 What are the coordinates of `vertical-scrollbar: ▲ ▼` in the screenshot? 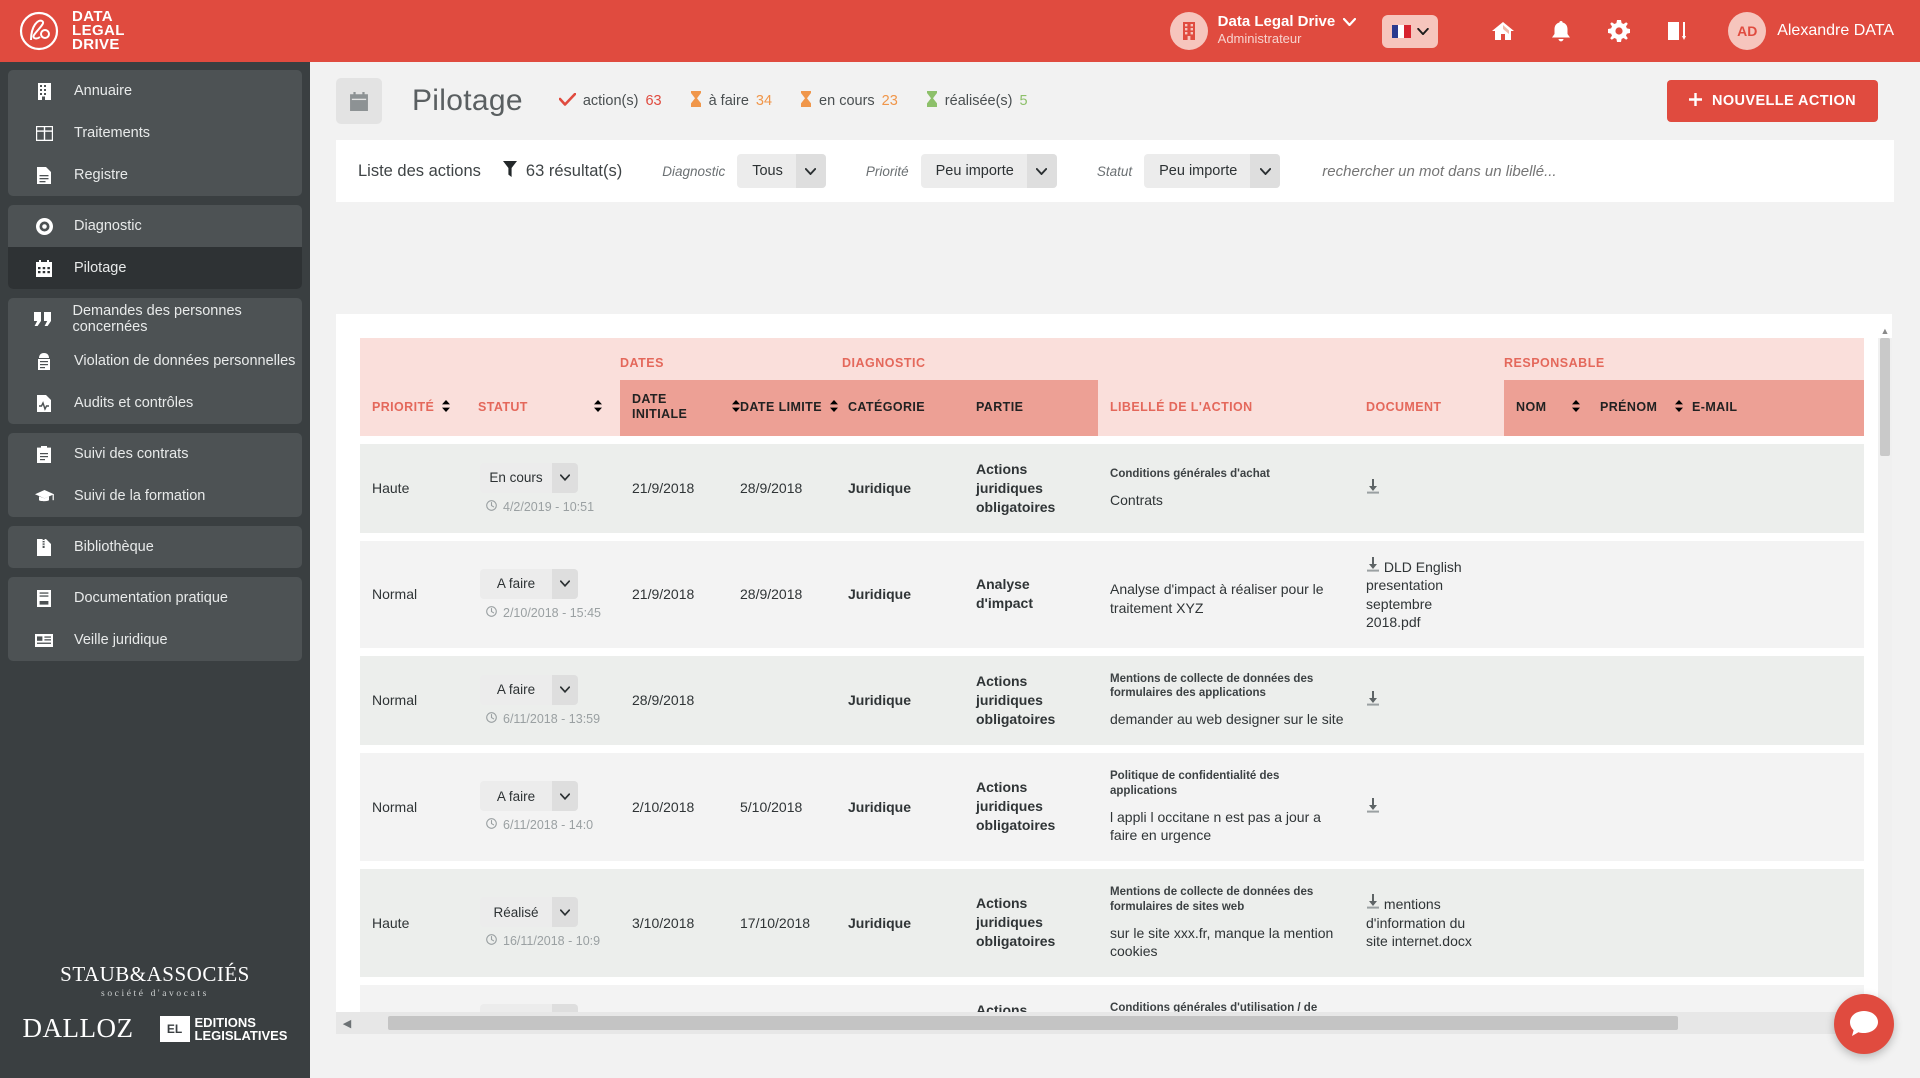 It's located at (1885, 675).